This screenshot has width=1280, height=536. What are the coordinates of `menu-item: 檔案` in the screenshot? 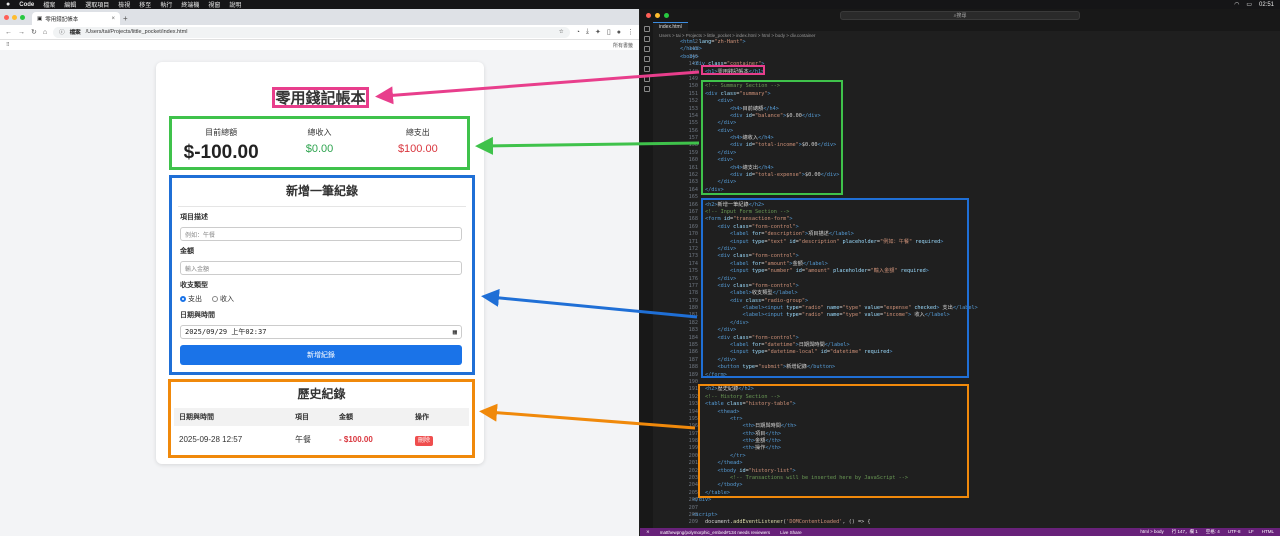 It's located at (49, 4).